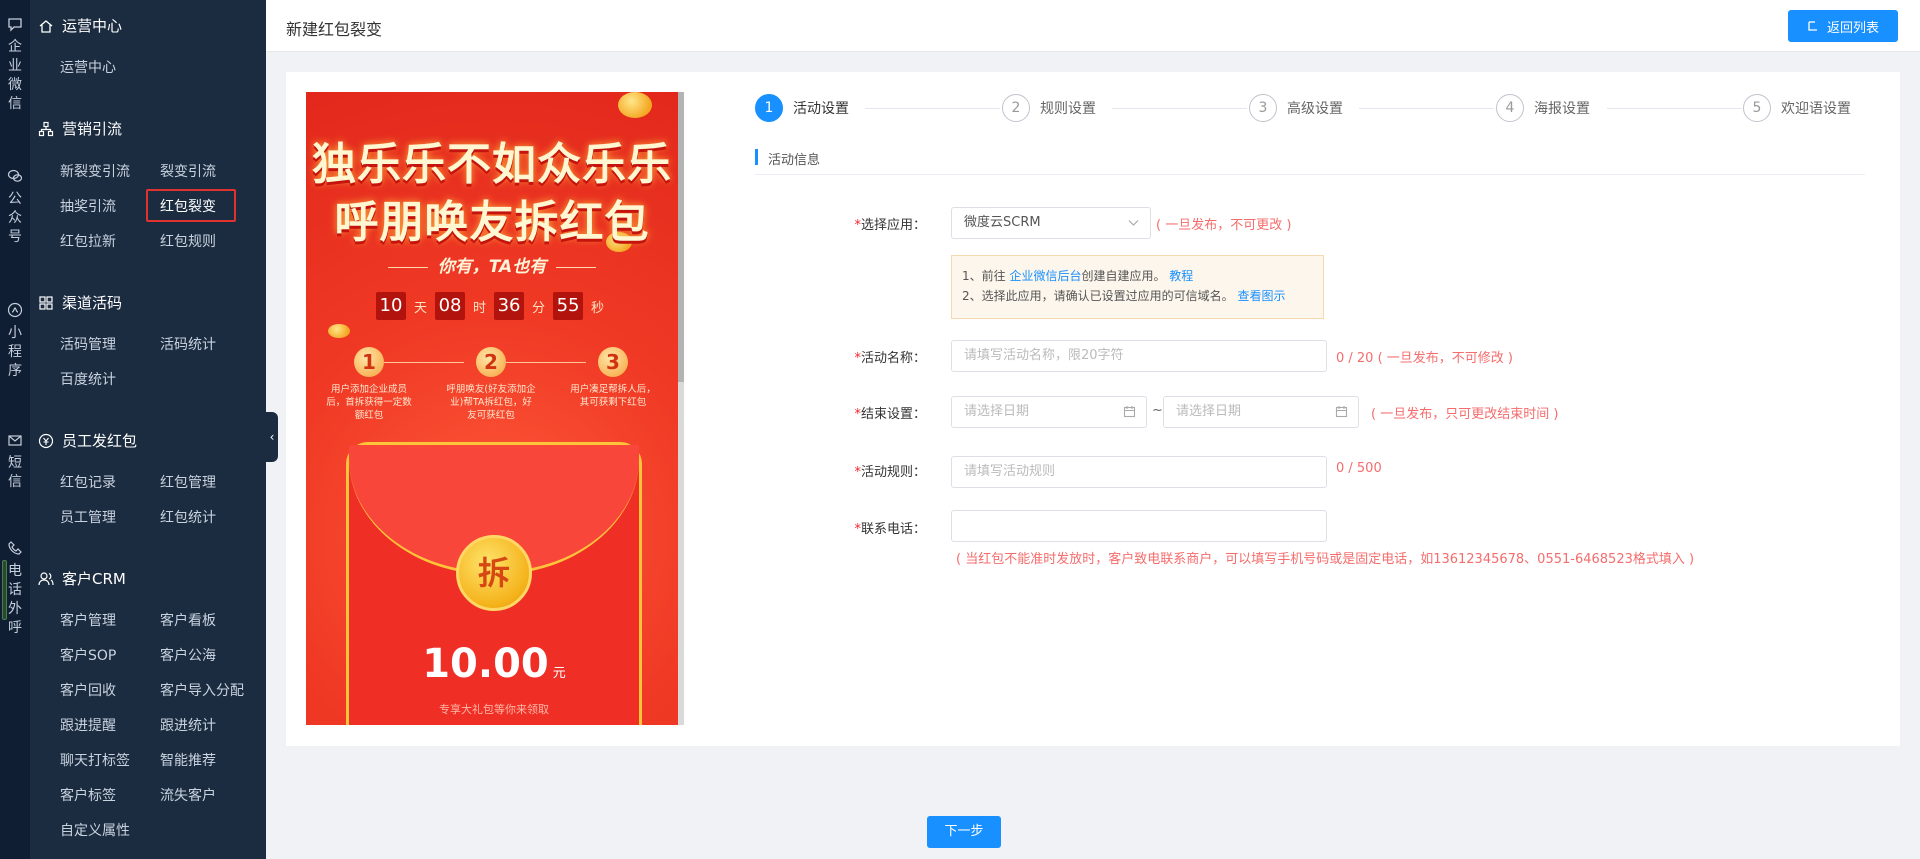 This screenshot has width=1920, height=859. What do you see at coordinates (88, 725) in the screenshot?
I see `sidebar-item-follow-up-reminder: 跟进提醒` at bounding box center [88, 725].